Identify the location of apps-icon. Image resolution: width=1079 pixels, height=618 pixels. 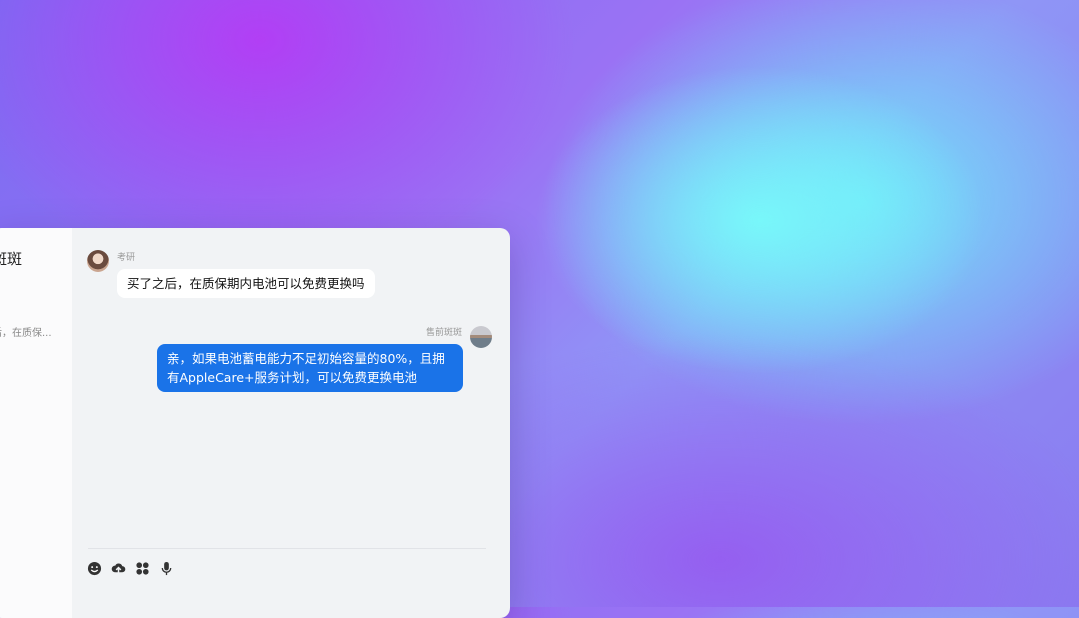
(142, 568).